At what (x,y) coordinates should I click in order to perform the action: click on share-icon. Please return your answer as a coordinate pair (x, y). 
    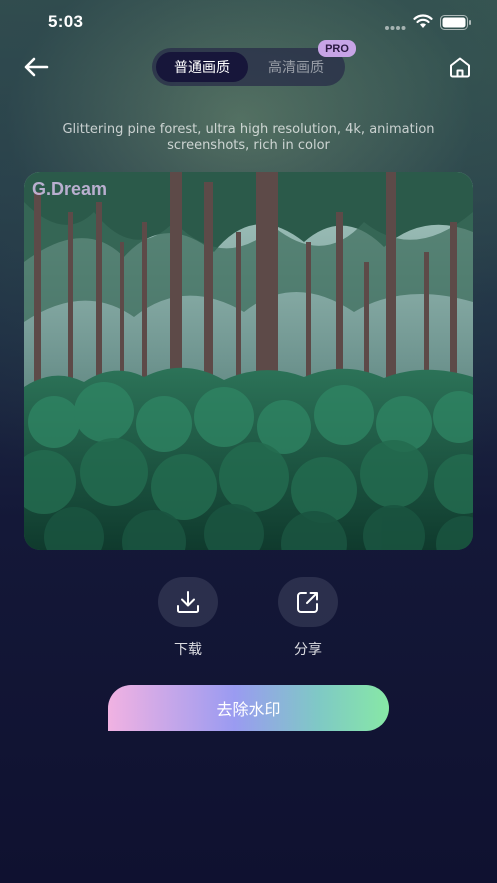
    Looking at the image, I should click on (307, 602).